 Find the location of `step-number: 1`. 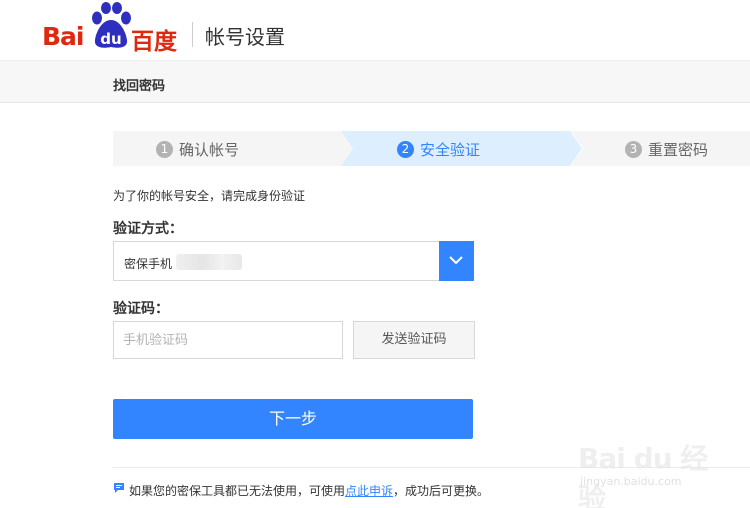

step-number: 1 is located at coordinates (164, 149).